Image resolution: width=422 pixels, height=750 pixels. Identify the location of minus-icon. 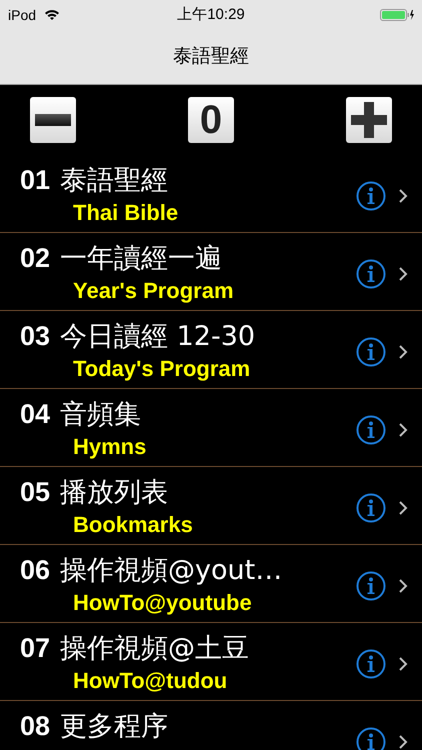
(53, 120).